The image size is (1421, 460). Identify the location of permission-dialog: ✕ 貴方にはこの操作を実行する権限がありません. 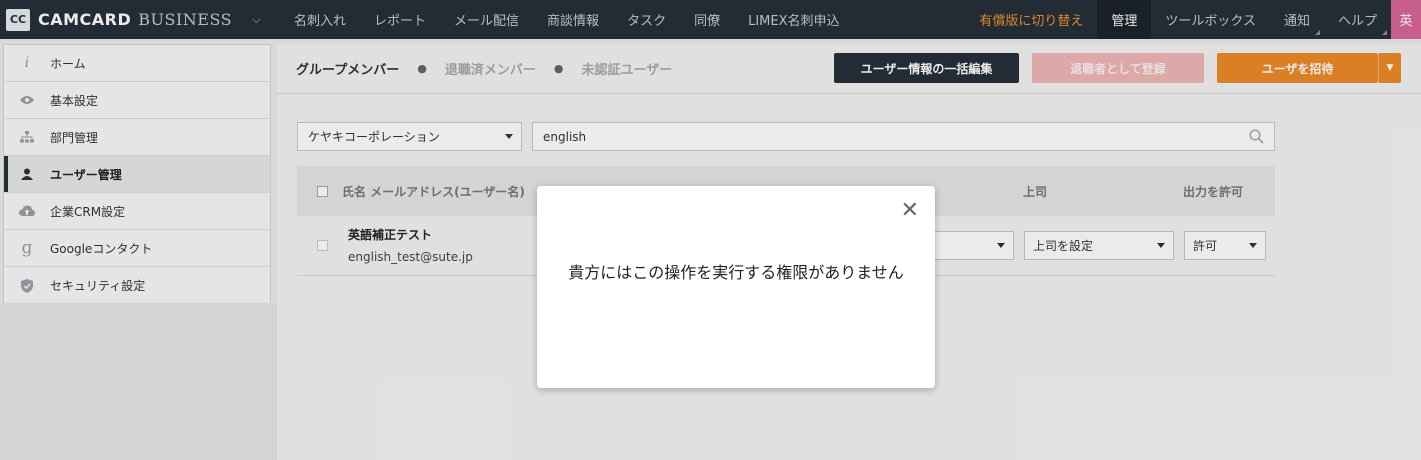
(736, 287).